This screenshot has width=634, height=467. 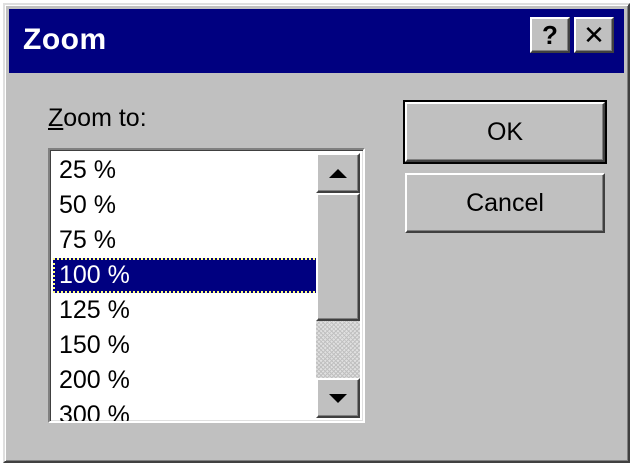 I want to click on list-item: 150 %, so click(x=186, y=345).